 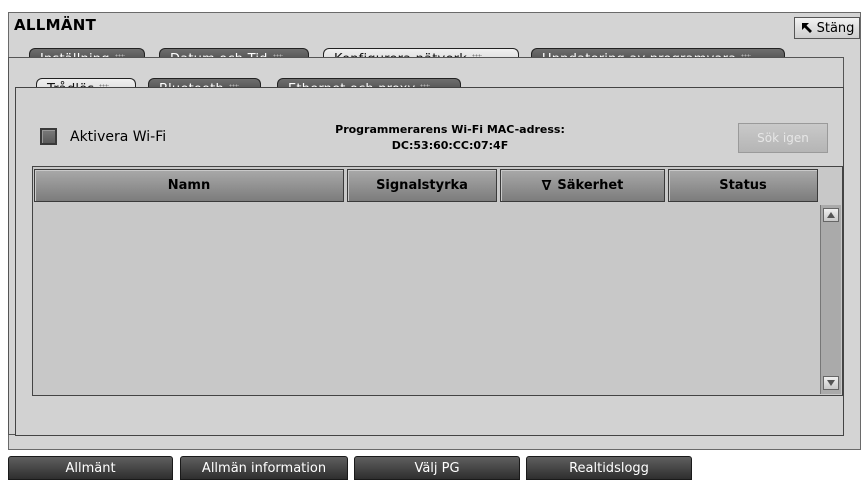 I want to click on scroll-up-icon, so click(x=831, y=215).